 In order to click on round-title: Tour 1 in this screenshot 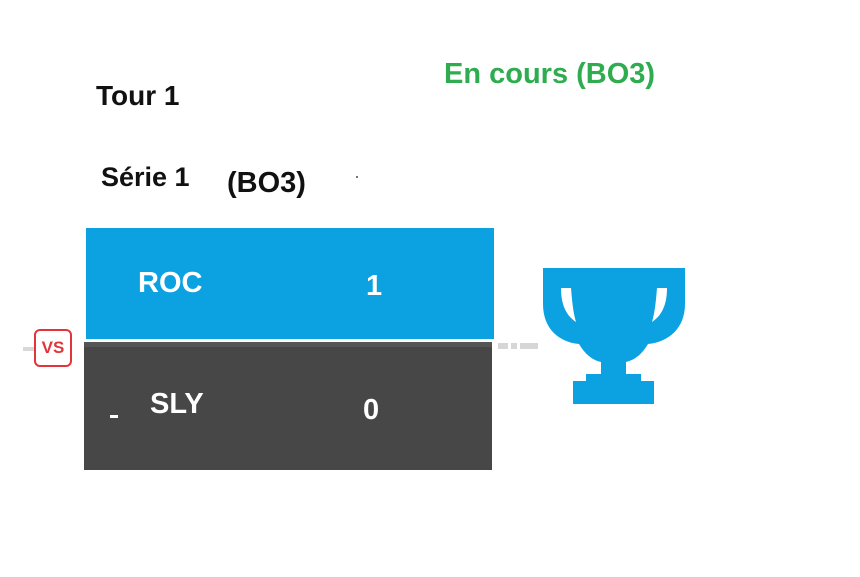, I will do `click(138, 95)`.